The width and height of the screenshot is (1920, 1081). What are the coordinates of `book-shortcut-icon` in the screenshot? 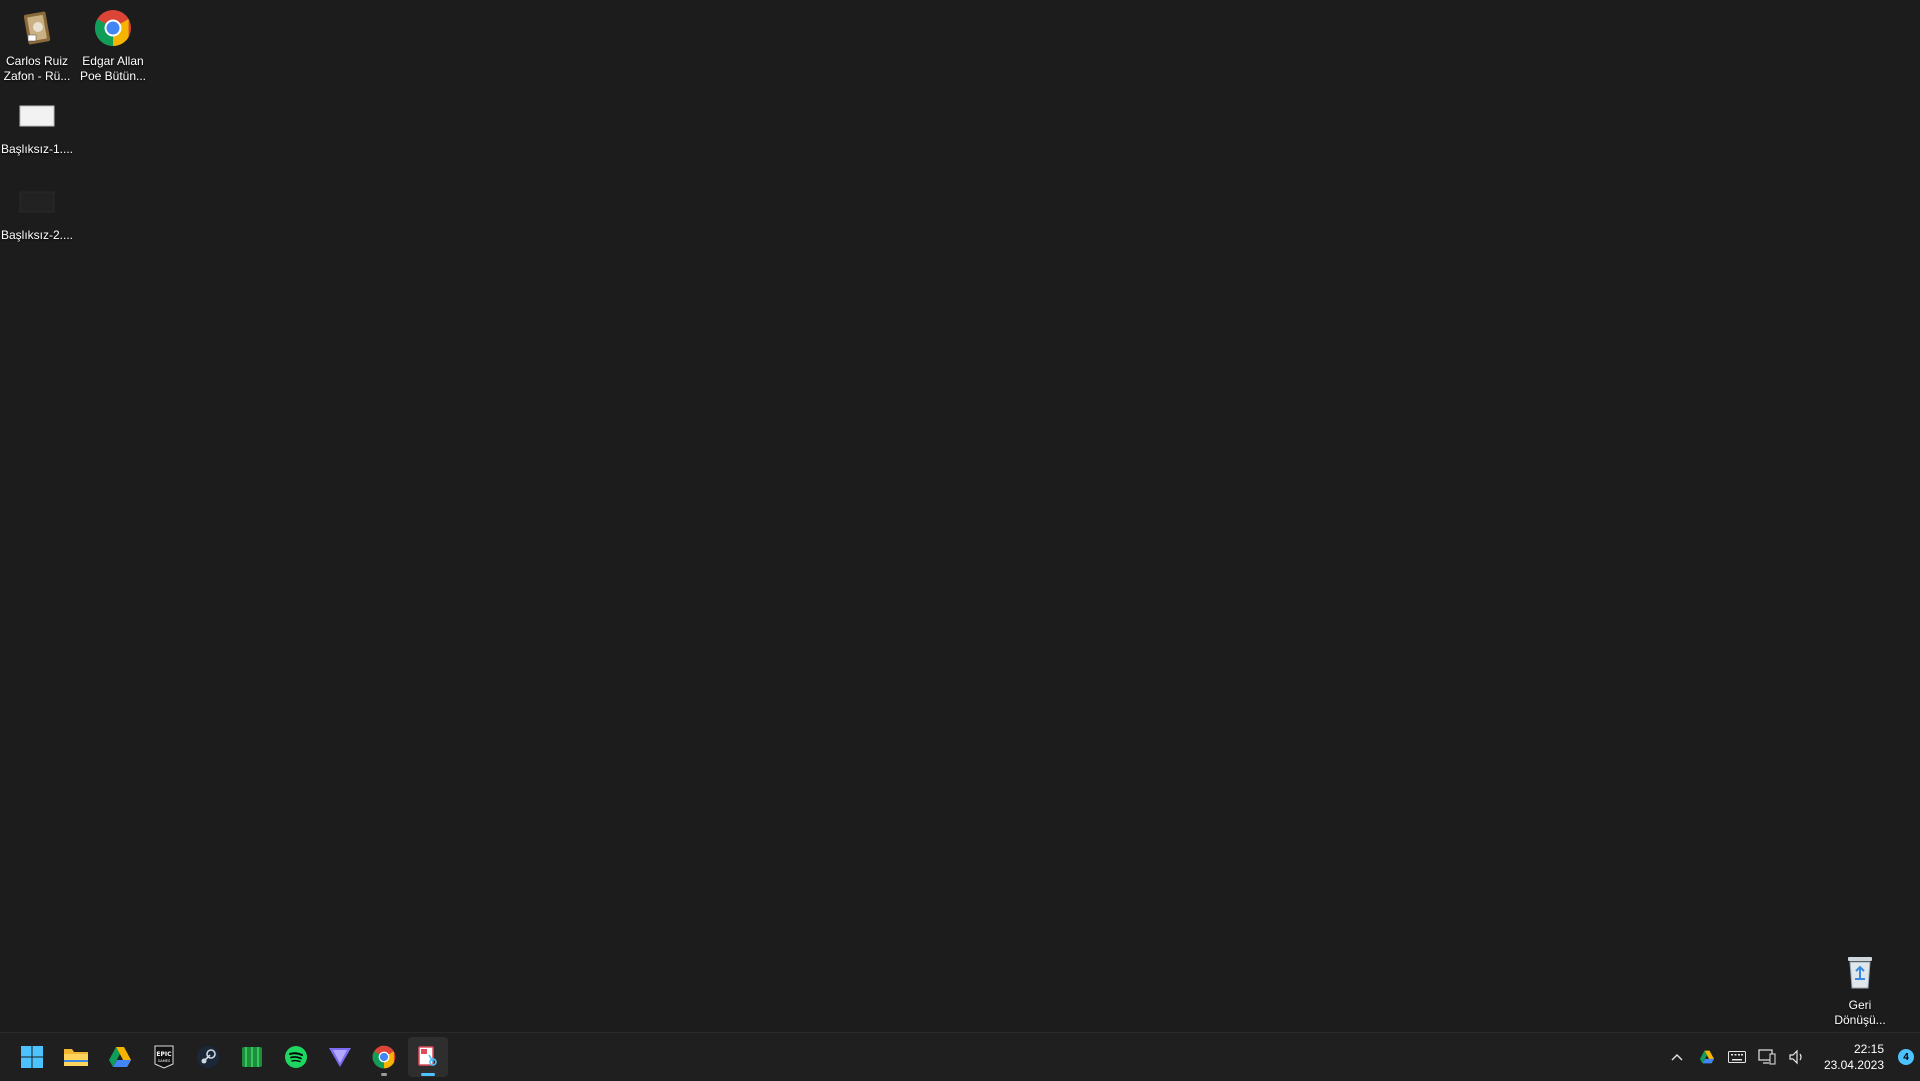 It's located at (37, 28).